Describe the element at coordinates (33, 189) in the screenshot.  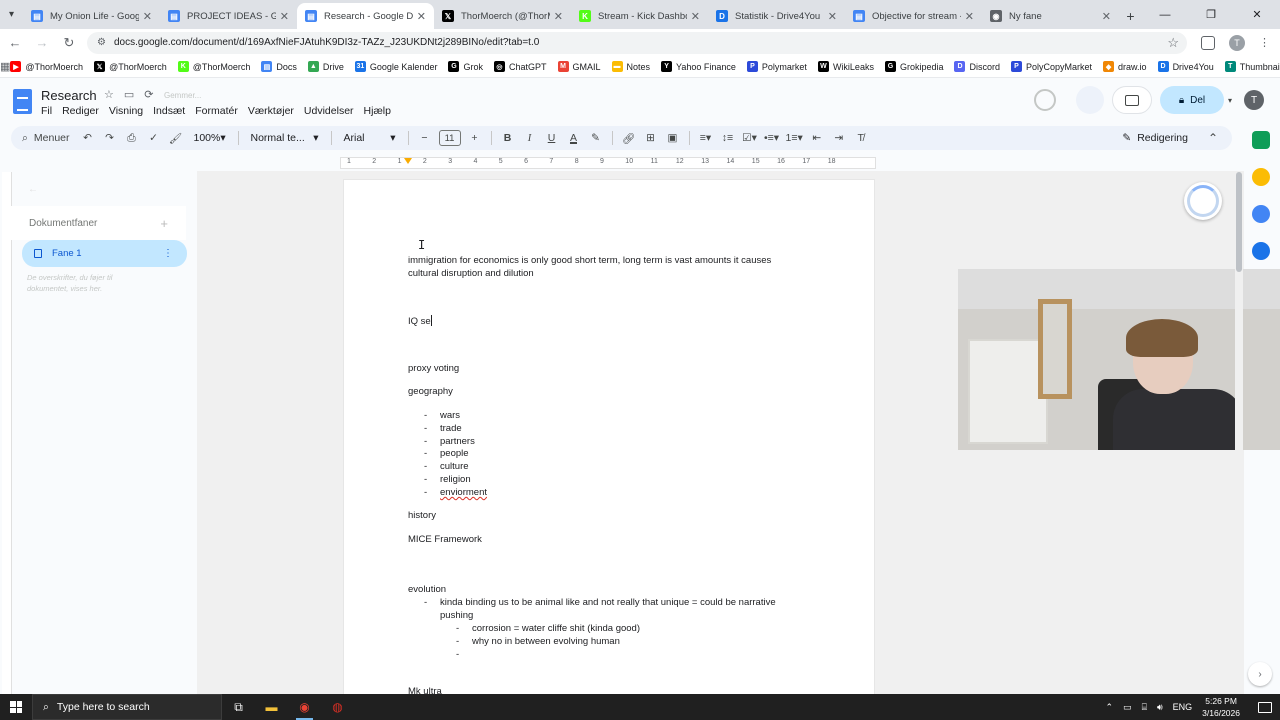
I see `back-arrow-icon: ←` at that location.